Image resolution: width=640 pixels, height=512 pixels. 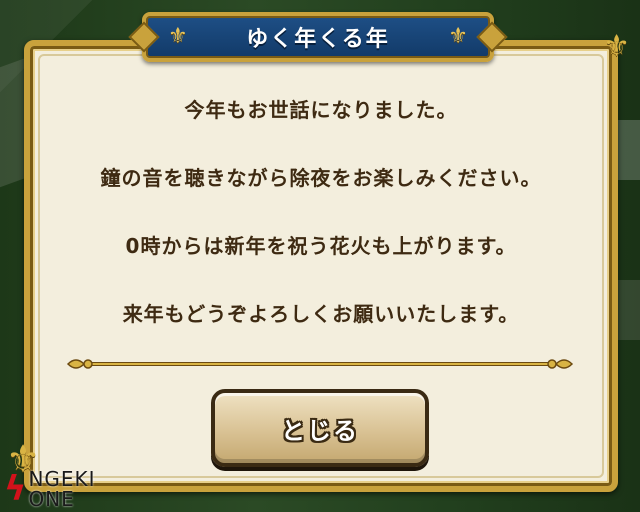 I want to click on message-line: 0時からは新年を祝う花火も上がります。, so click(x=321, y=246).